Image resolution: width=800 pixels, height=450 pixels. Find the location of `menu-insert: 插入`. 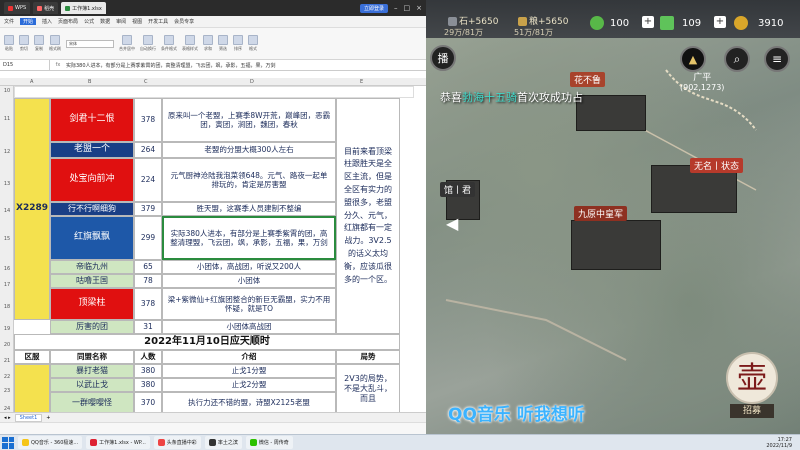

menu-insert: 插入 is located at coordinates (47, 21).